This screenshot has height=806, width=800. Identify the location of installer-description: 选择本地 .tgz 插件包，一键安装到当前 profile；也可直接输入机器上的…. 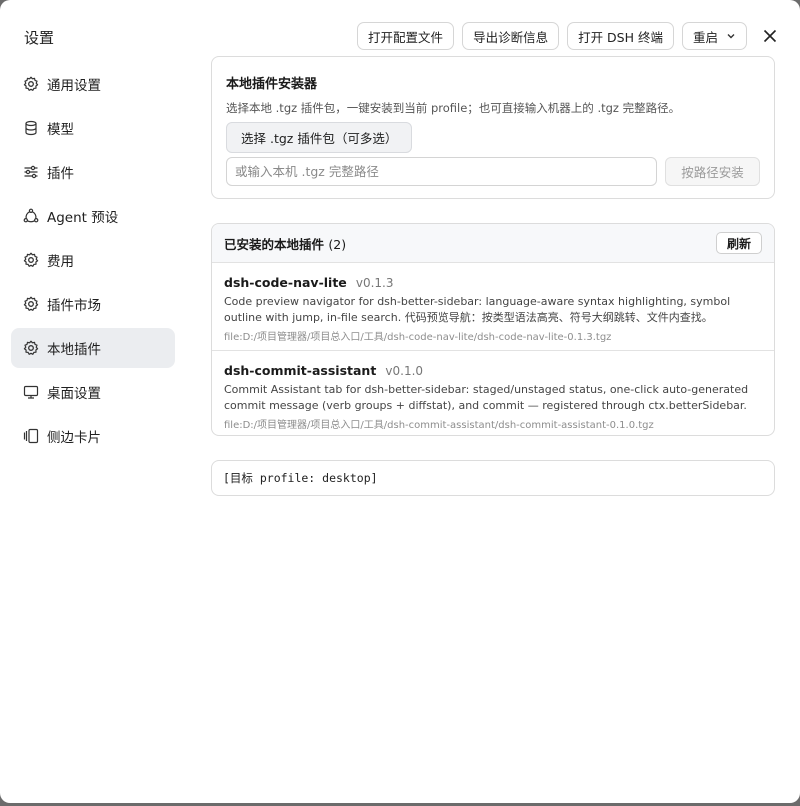
(453, 108).